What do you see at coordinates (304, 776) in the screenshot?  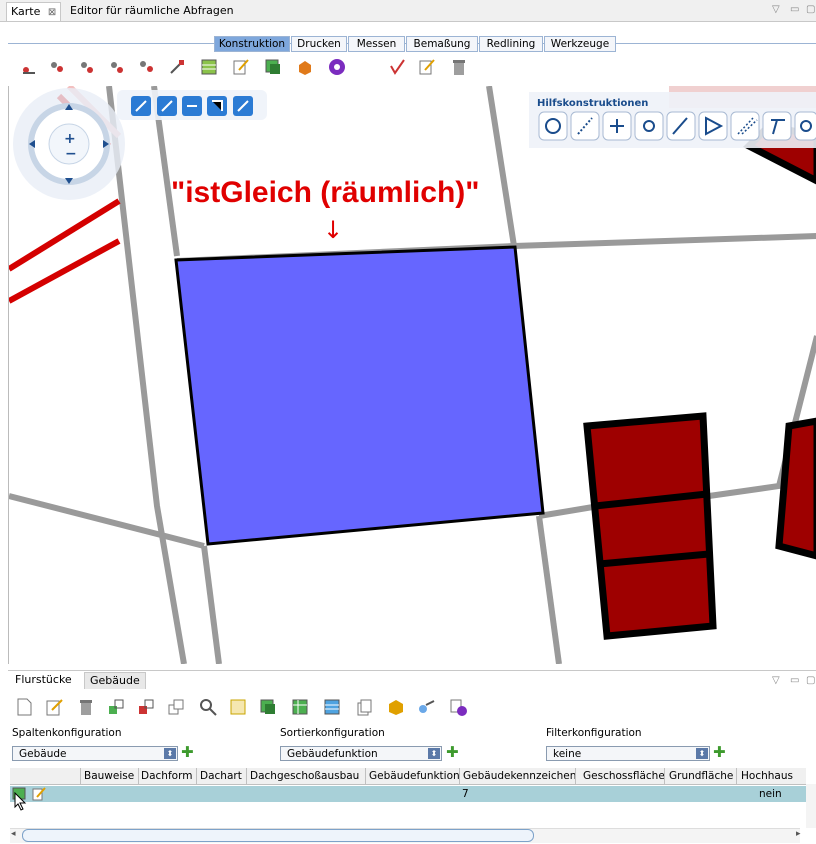 I see `col-dachgeschossausbau: Dachgeschoßausbau` at bounding box center [304, 776].